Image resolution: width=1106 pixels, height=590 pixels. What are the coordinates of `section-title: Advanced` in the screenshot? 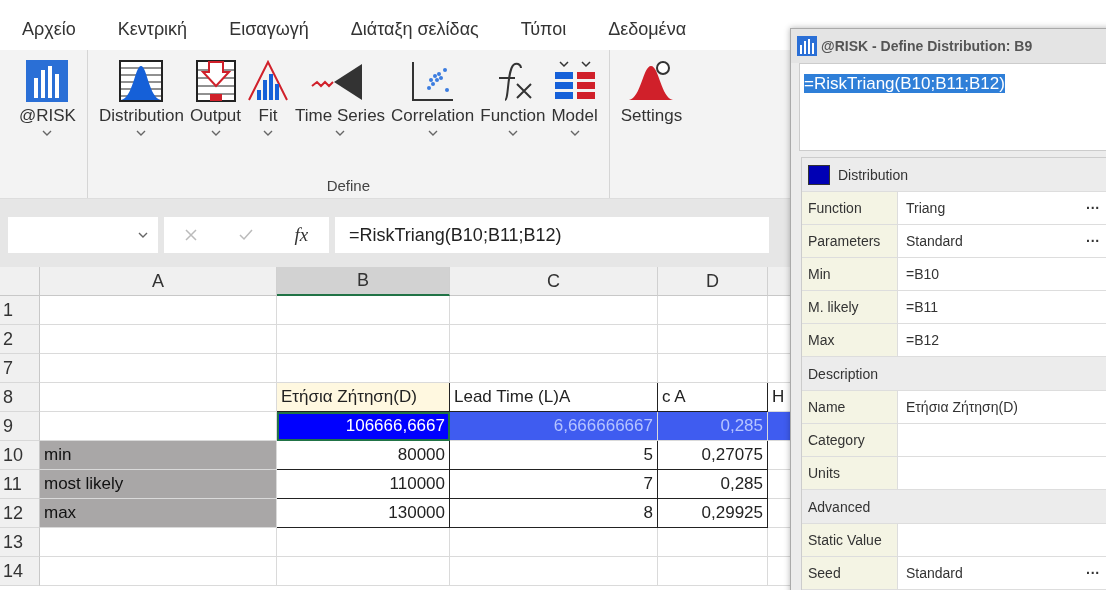 It's located at (839, 506).